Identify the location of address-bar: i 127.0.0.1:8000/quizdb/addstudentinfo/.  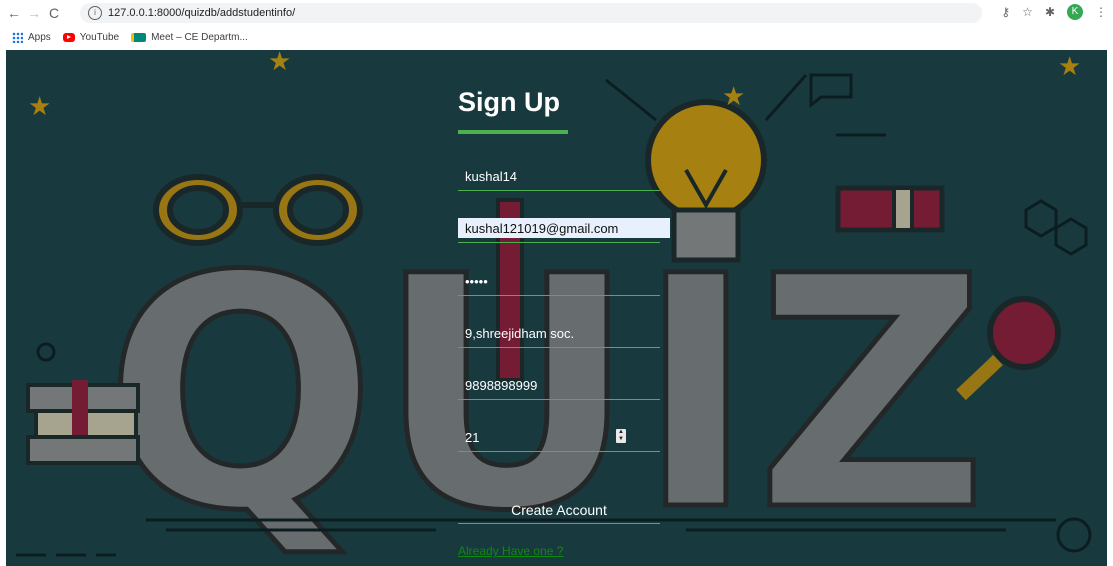
(531, 13).